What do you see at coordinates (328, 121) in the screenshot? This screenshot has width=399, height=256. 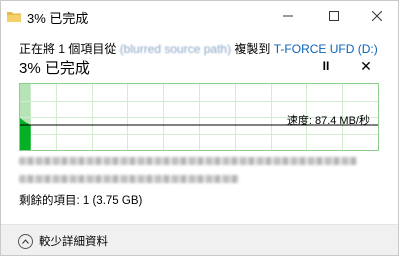 I see `speed-label: 速度: 87.4 MB/秒` at bounding box center [328, 121].